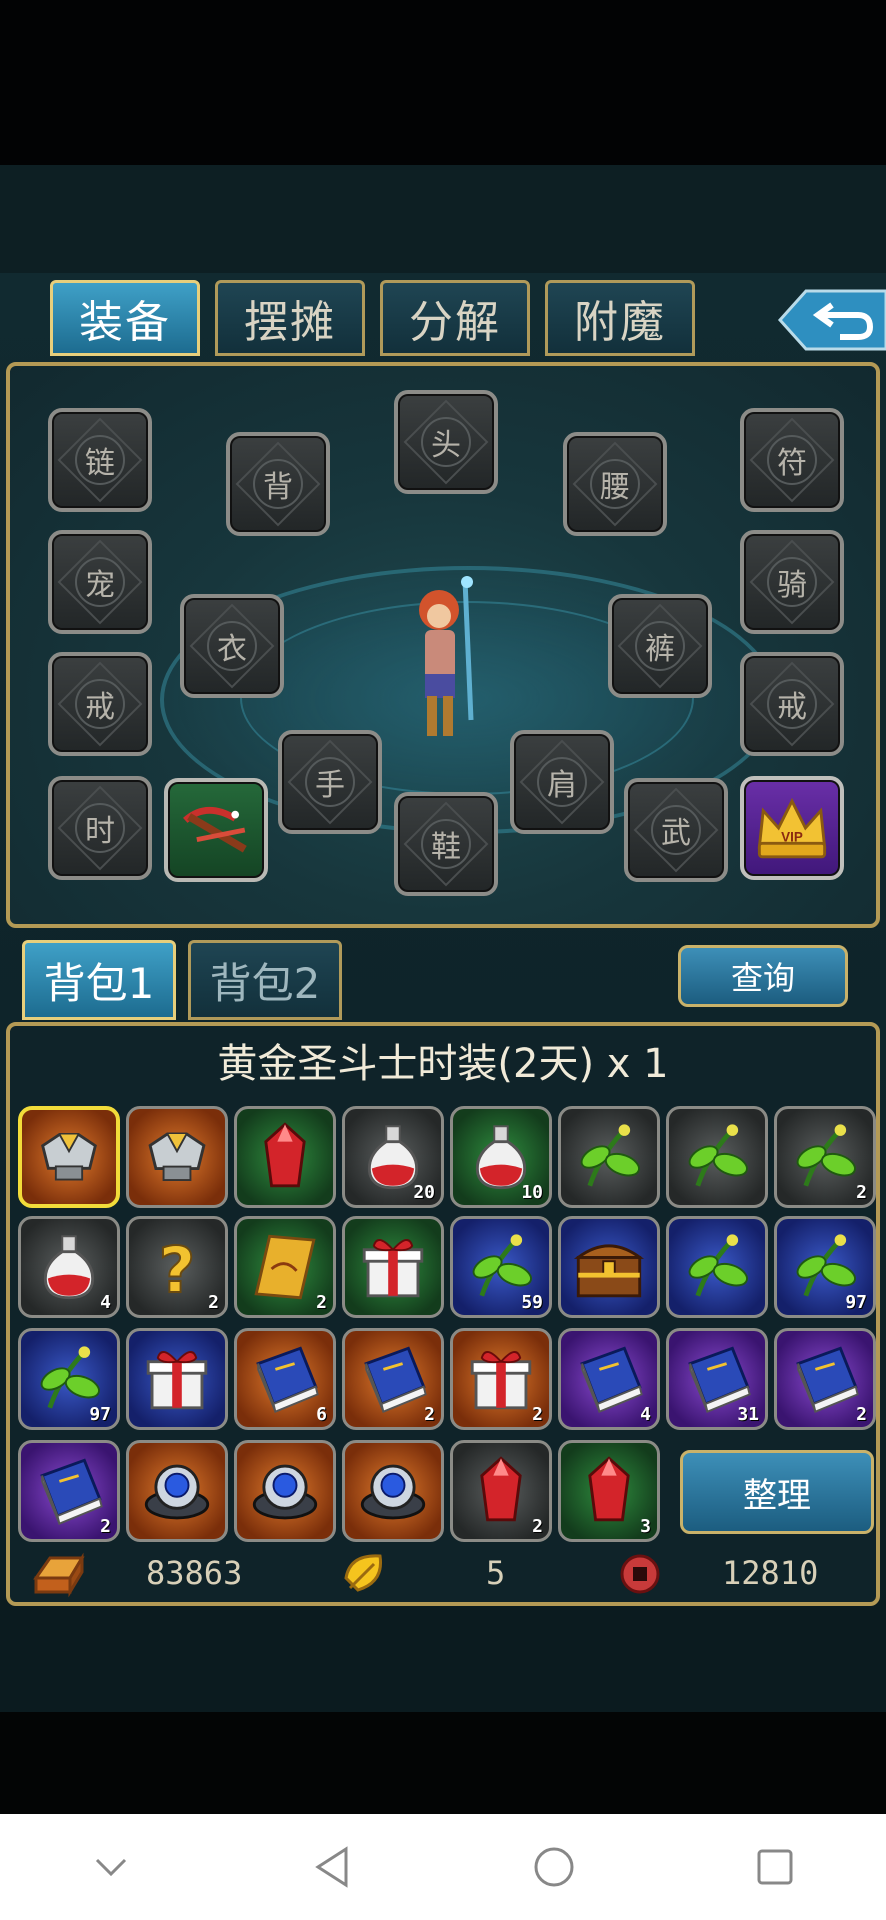 The image size is (886, 1920). What do you see at coordinates (99, 980) in the screenshot?
I see `tab-bag-1: 背包1` at bounding box center [99, 980].